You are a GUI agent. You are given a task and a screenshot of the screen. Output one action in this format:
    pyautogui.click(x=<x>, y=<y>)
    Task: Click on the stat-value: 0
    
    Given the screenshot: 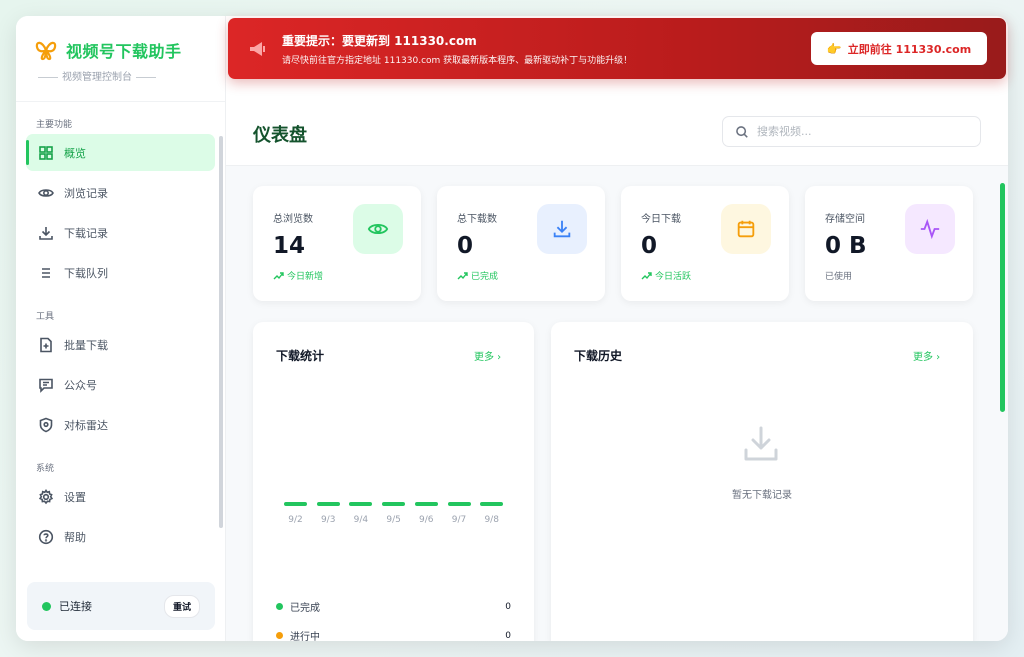 What is the action you would take?
    pyautogui.click(x=465, y=246)
    